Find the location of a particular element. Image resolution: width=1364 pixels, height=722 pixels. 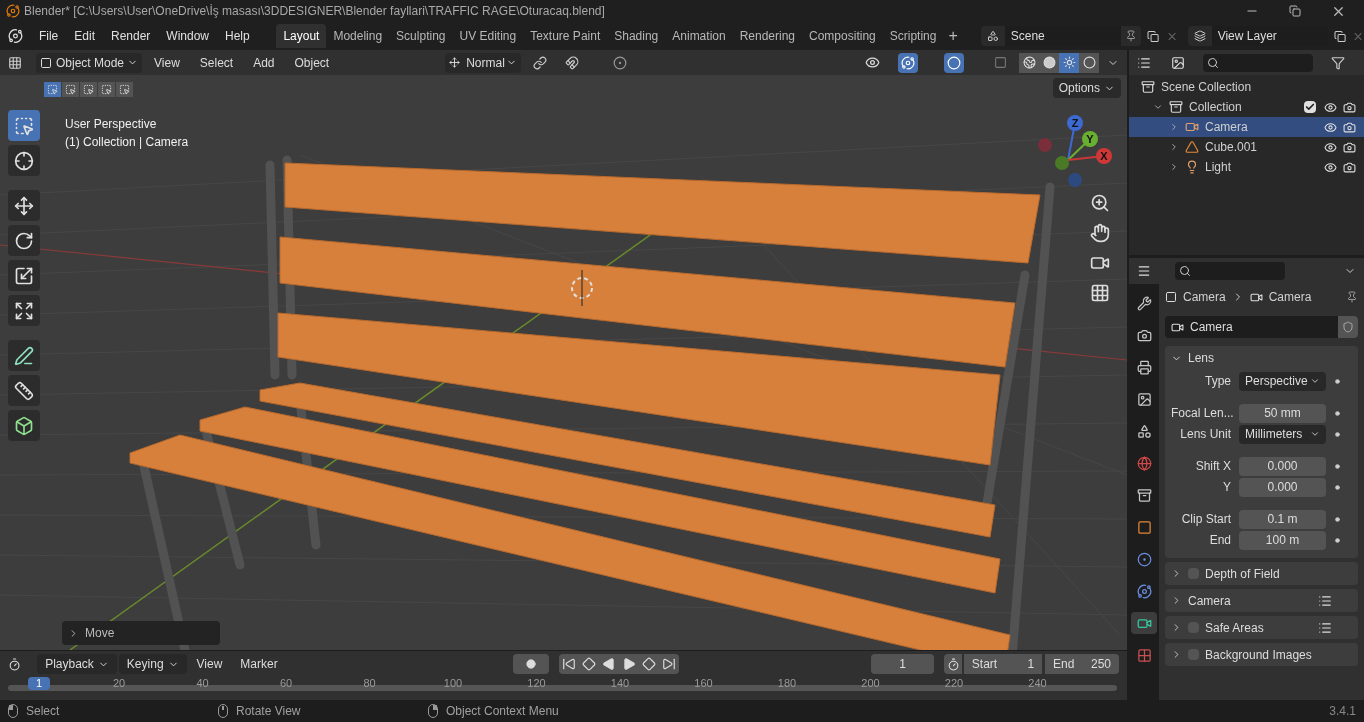

last-operator-panel: Move is located at coordinates (141, 633).